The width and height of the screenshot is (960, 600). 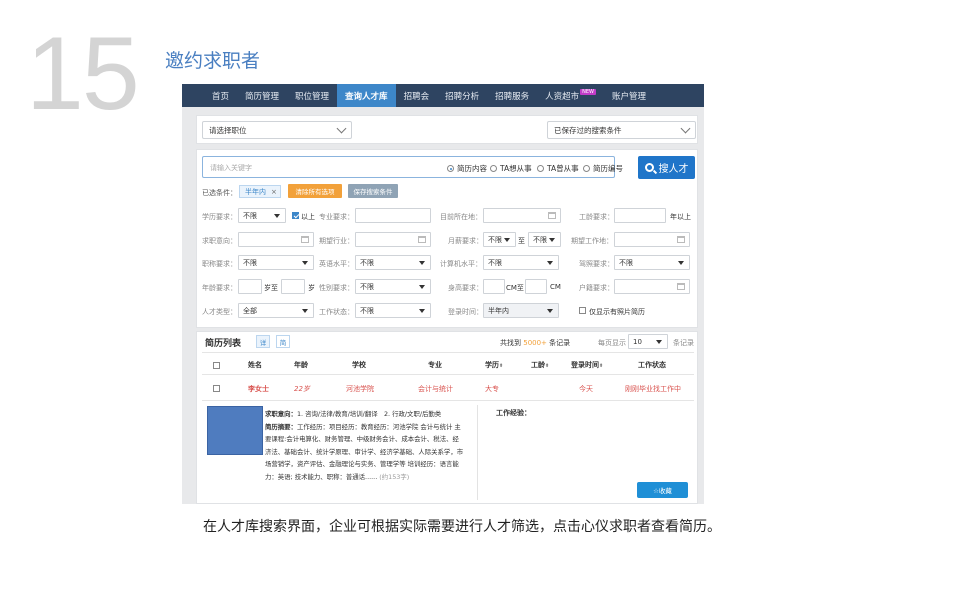 What do you see at coordinates (493, 168) in the screenshot?
I see `radio-icon` at bounding box center [493, 168].